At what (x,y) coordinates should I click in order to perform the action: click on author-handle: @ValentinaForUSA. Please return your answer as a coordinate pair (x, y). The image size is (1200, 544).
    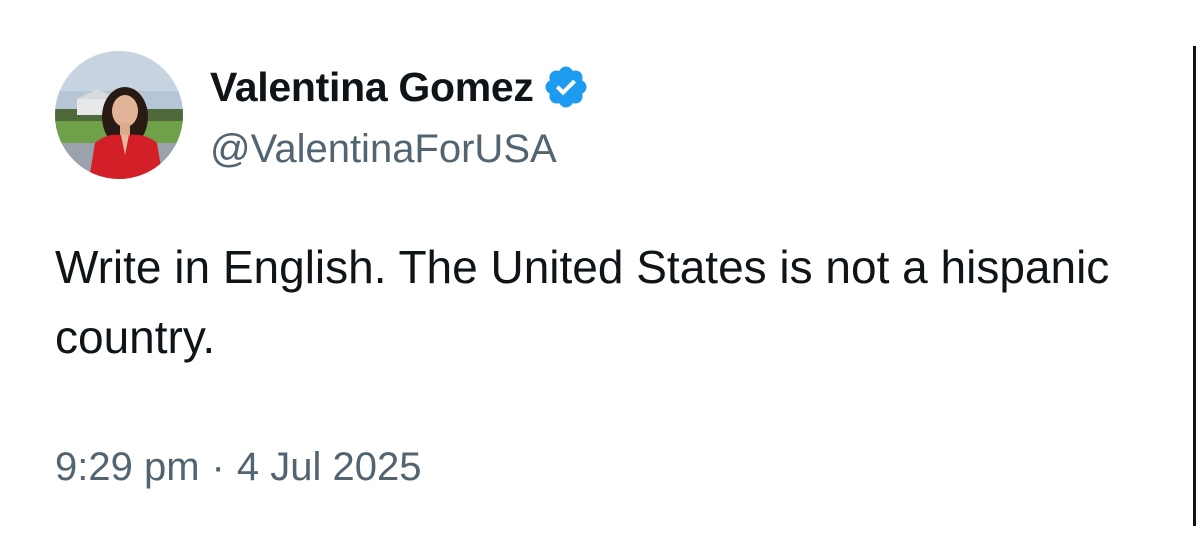
    Looking at the image, I should click on (383, 149).